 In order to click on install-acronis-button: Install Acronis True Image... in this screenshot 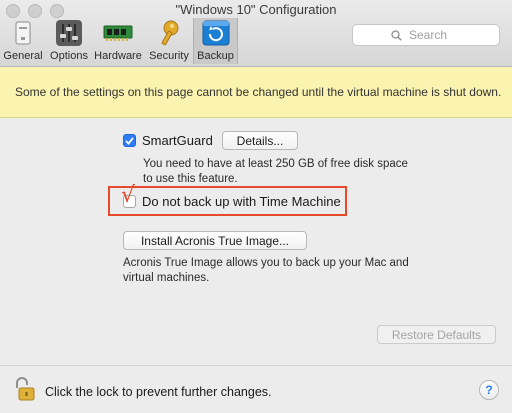, I will do `click(215, 240)`.